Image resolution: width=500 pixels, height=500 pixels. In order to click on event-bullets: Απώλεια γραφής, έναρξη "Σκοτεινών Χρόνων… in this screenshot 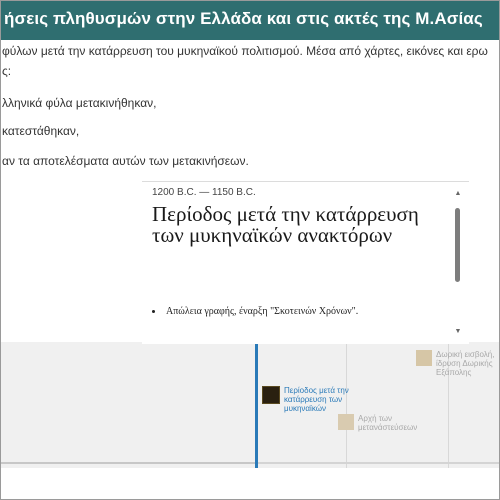, I will do `click(290, 311)`.